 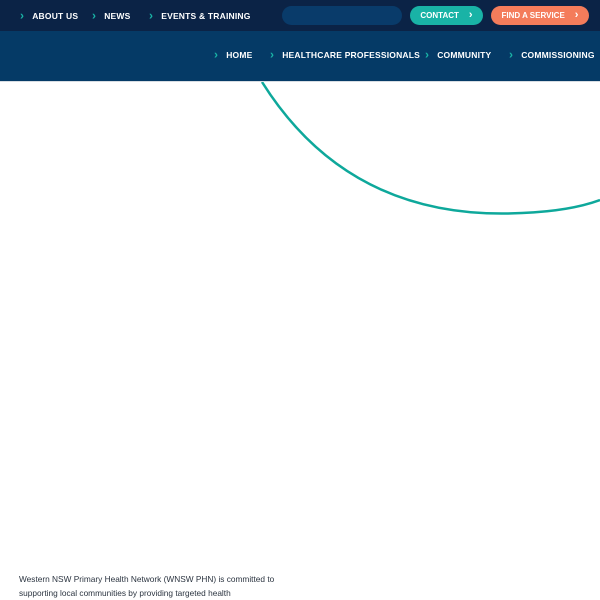 What do you see at coordinates (351, 55) in the screenshot?
I see `nav-healthcare-professionals-label: HEALTHCARE PROFESSIONALS` at bounding box center [351, 55].